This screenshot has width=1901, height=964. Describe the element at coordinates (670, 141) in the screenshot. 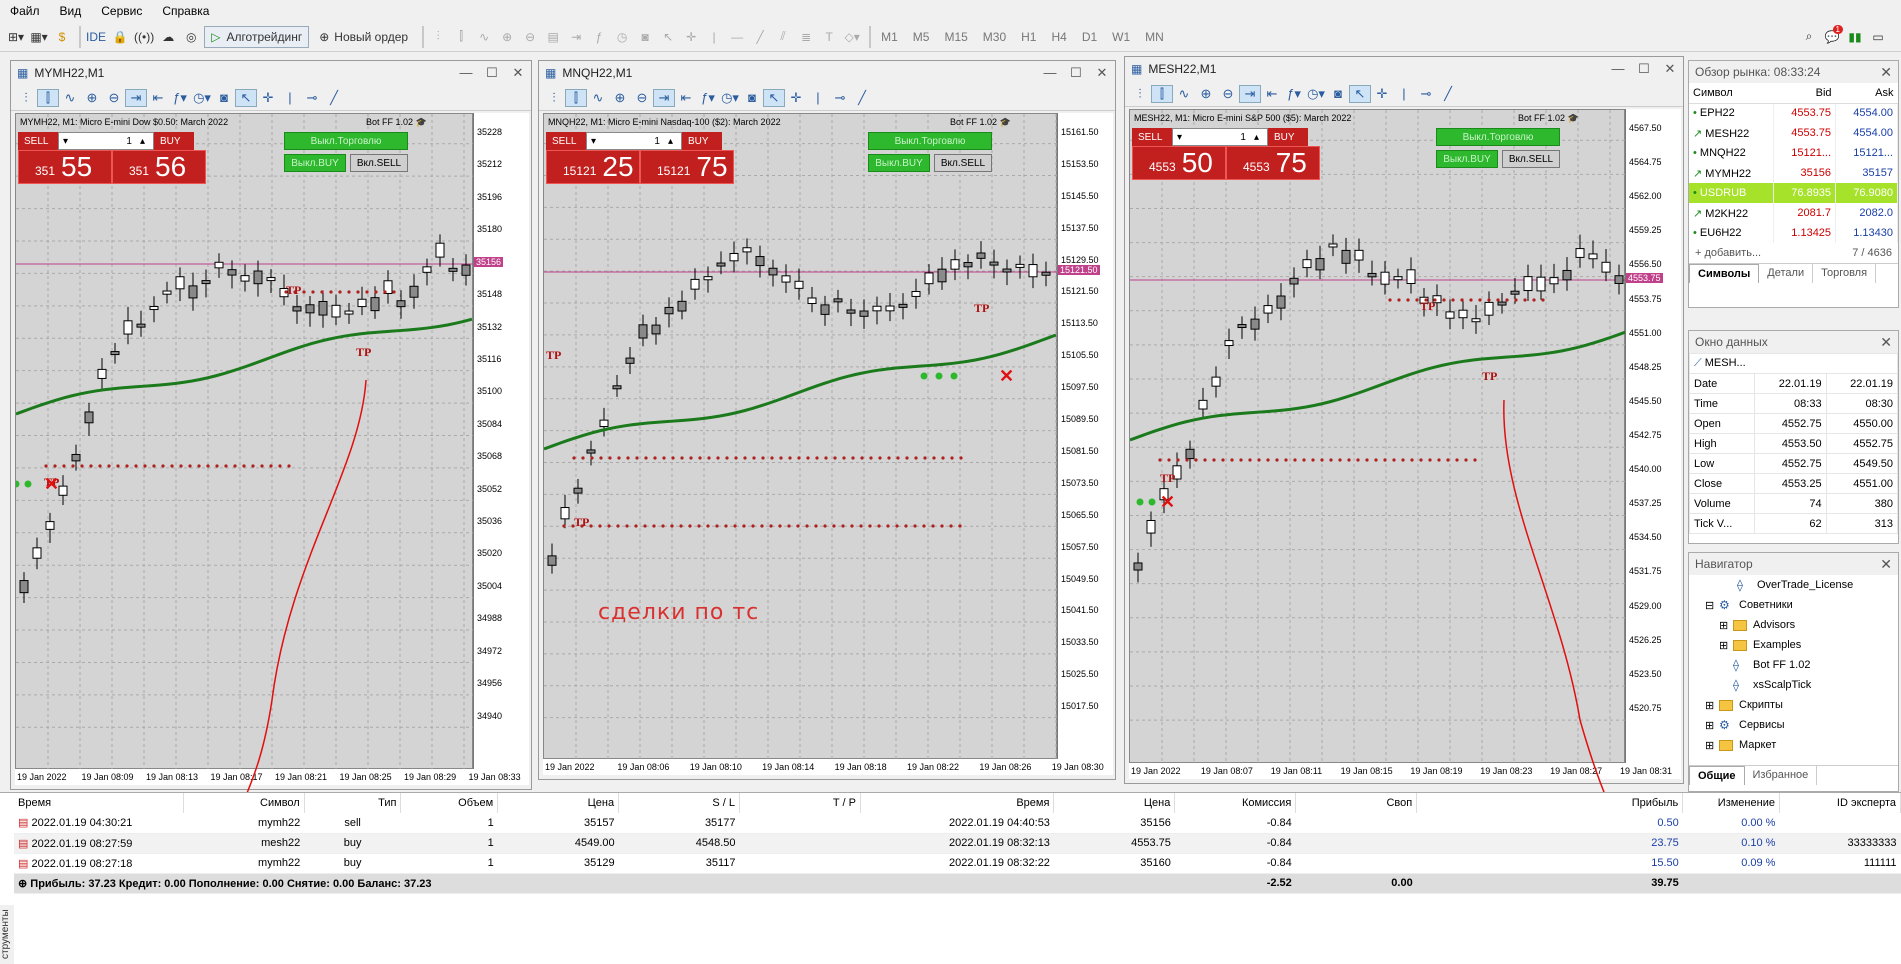

I see `chevron-up-icon: ▴` at that location.